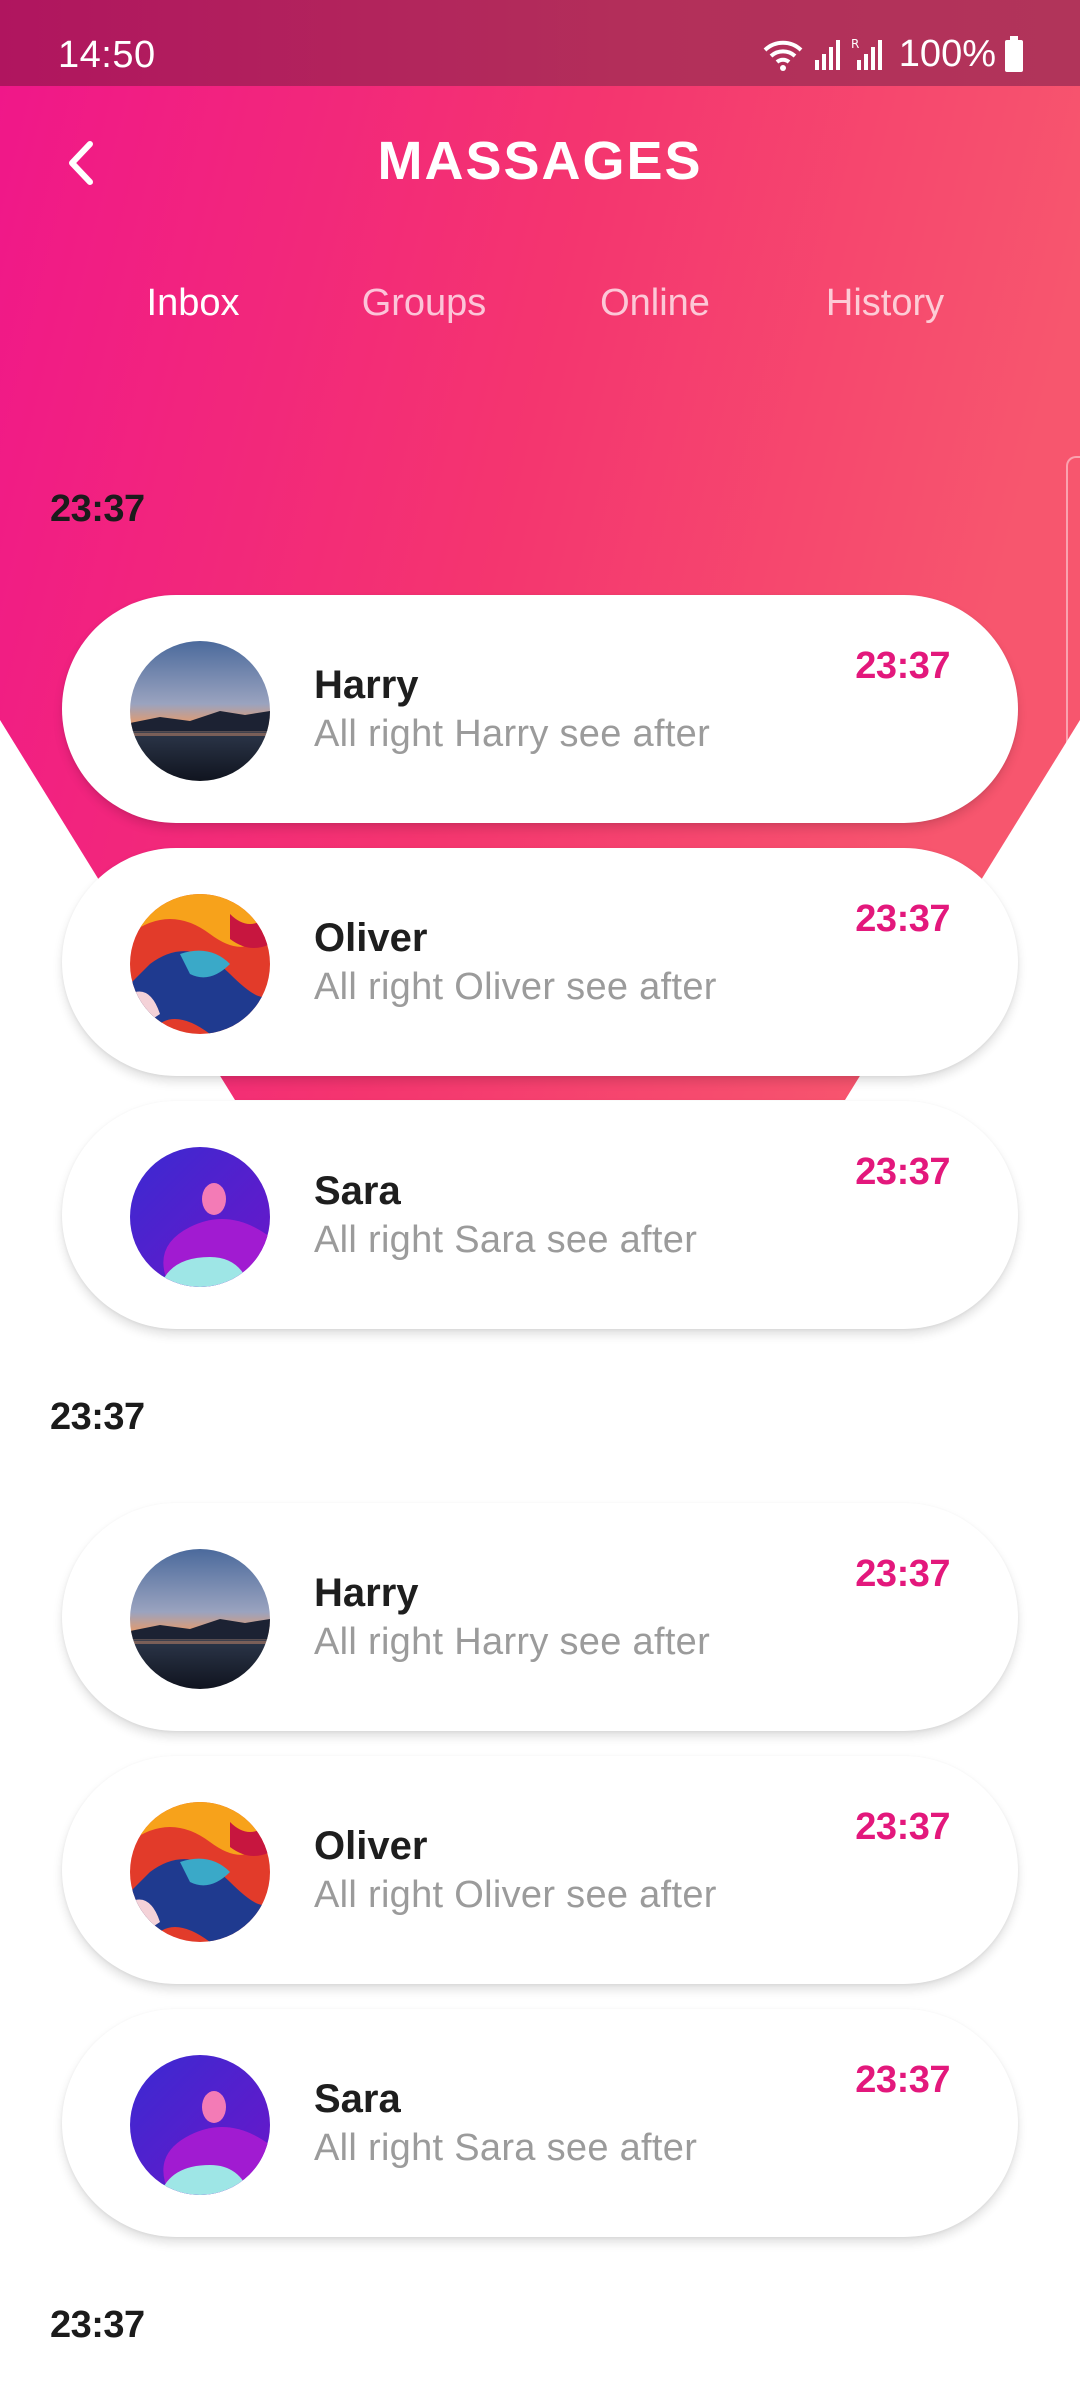  I want to click on tab-inbox: Inbox, so click(193, 303).